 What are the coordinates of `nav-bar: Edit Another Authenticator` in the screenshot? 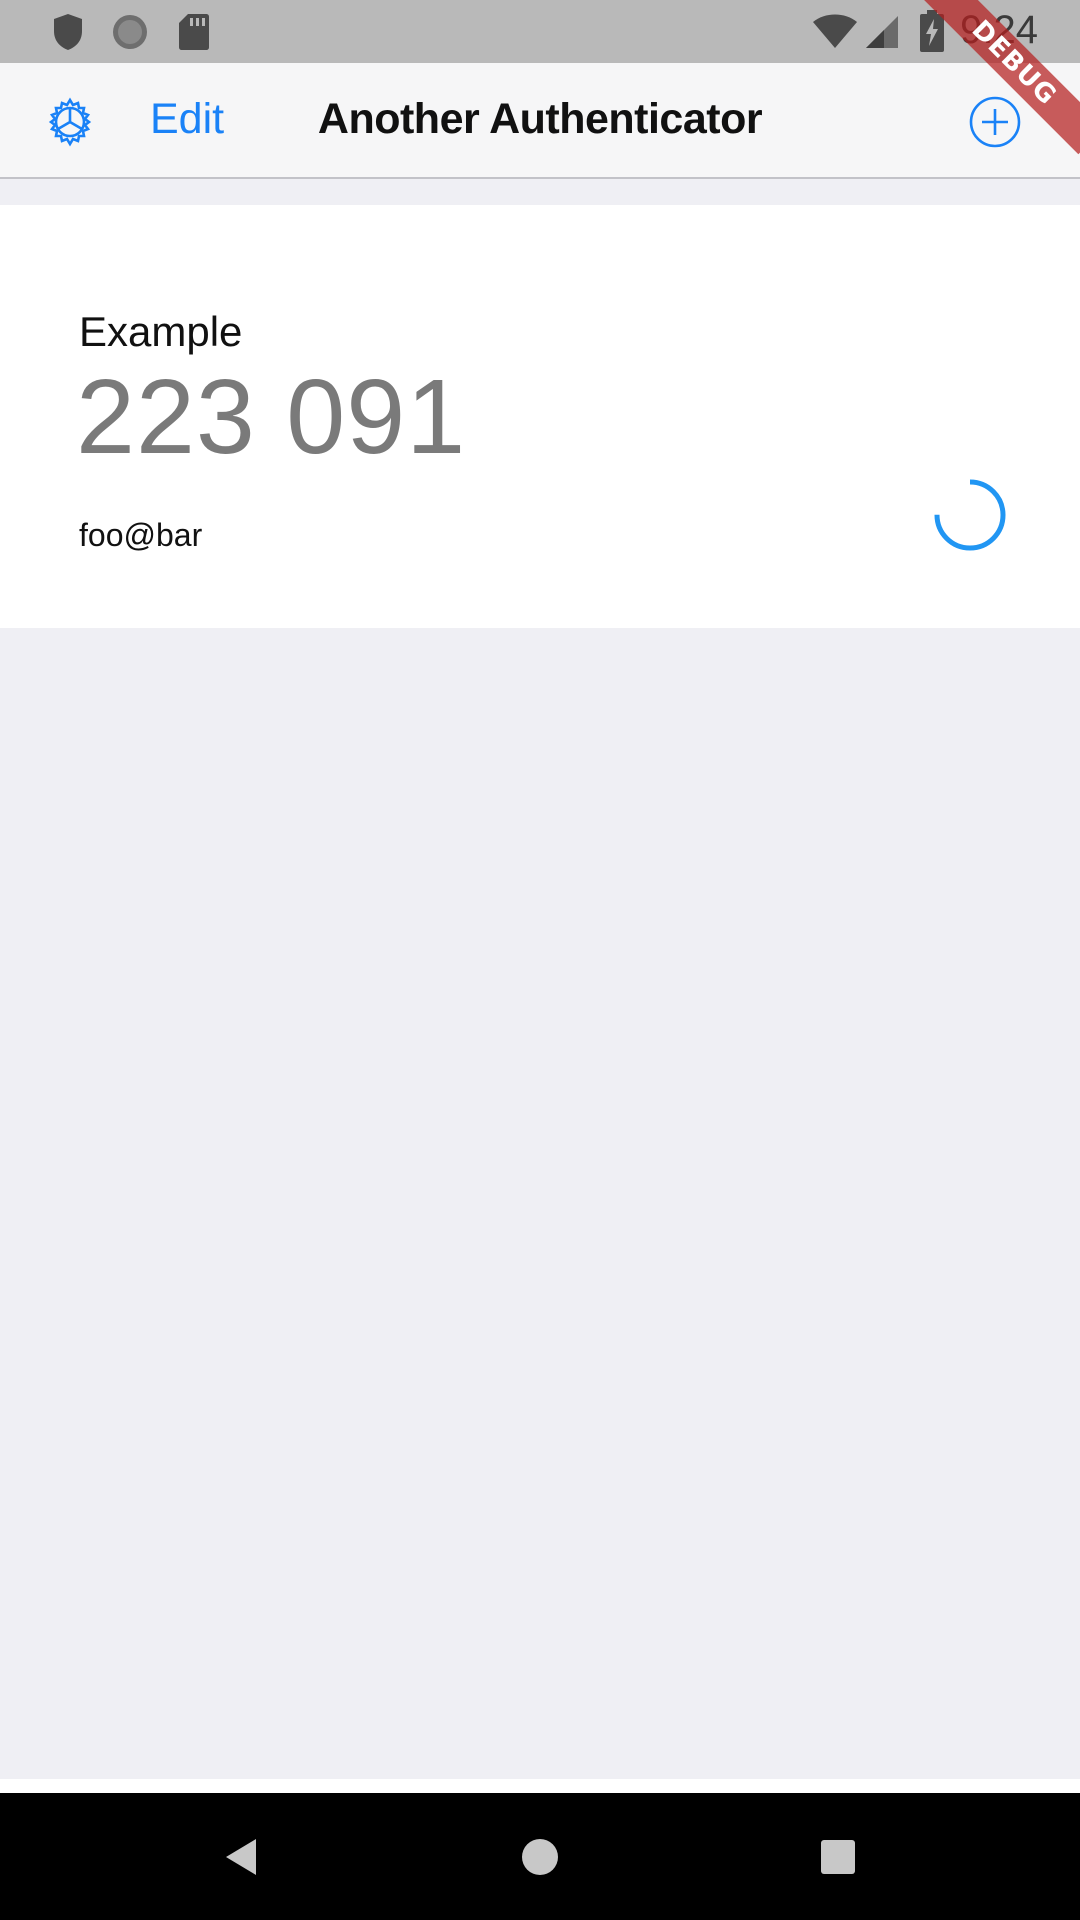 It's located at (540, 121).